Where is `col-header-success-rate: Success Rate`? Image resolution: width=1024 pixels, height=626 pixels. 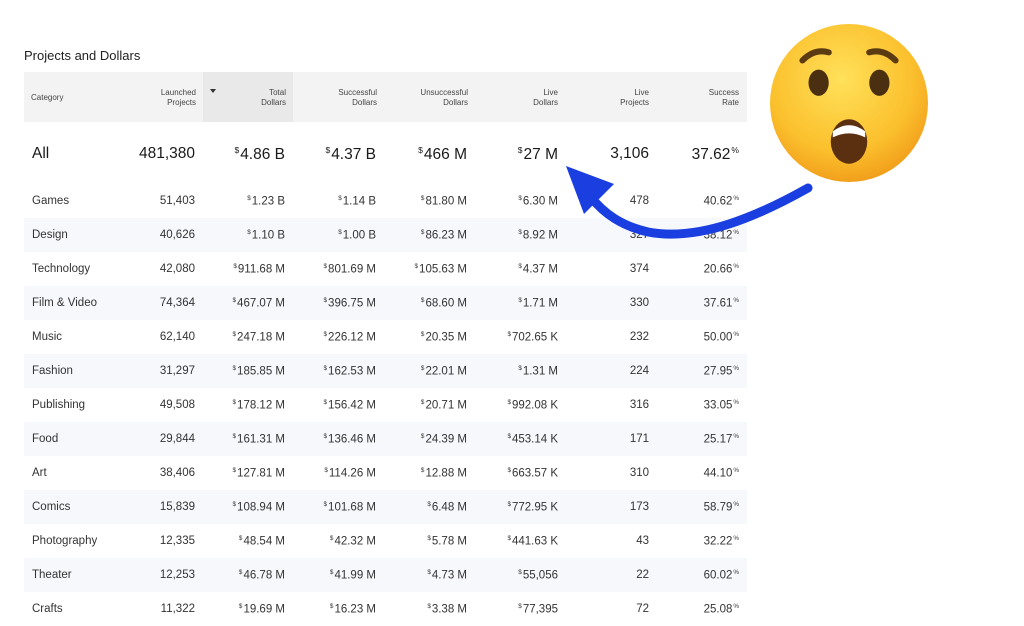
col-header-success-rate: Success Rate is located at coordinates (724, 97).